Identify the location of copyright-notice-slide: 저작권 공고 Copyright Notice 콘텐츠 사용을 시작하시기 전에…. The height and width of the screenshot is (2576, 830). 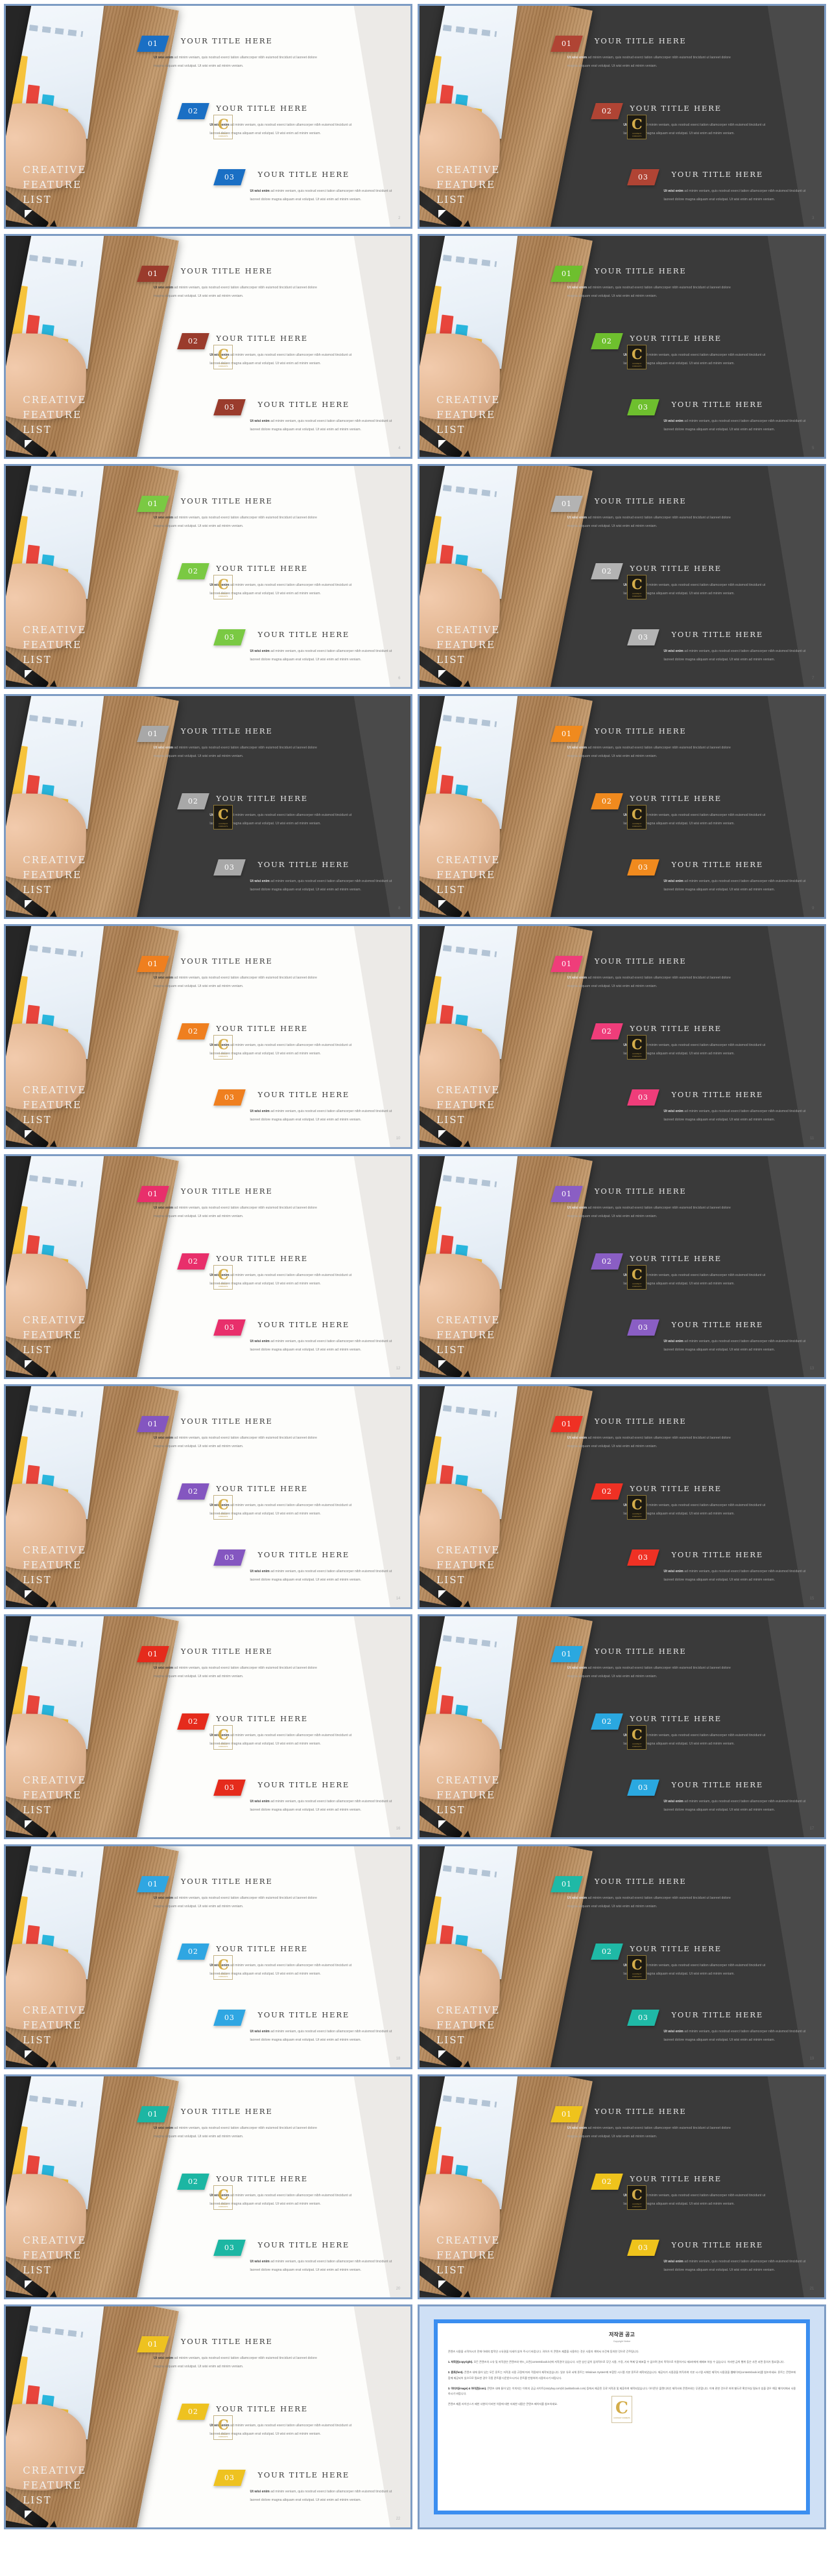
(622, 2417).